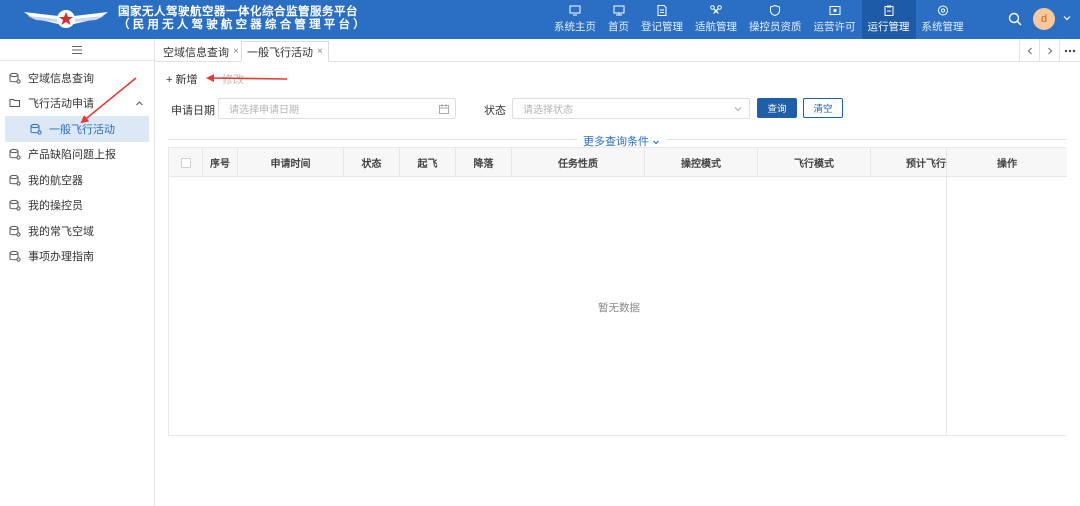  What do you see at coordinates (139, 102) in the screenshot?
I see `chevron-up-icon` at bounding box center [139, 102].